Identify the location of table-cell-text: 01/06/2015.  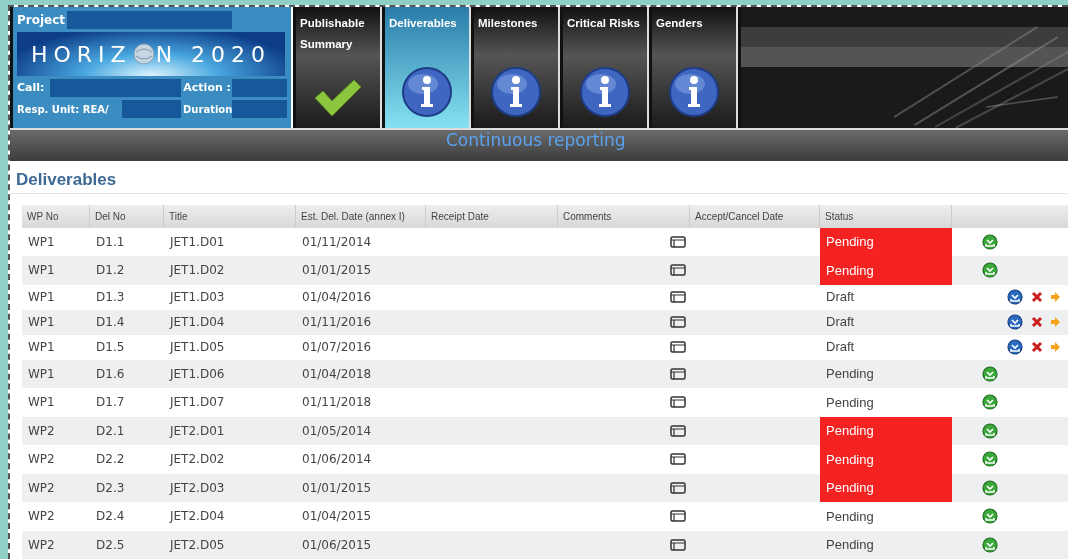
(337, 545).